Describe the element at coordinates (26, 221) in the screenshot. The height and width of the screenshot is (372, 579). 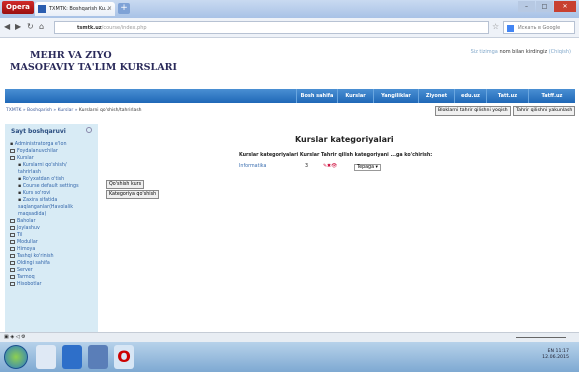
I see `sidebar-item-label: Baholar` at that location.